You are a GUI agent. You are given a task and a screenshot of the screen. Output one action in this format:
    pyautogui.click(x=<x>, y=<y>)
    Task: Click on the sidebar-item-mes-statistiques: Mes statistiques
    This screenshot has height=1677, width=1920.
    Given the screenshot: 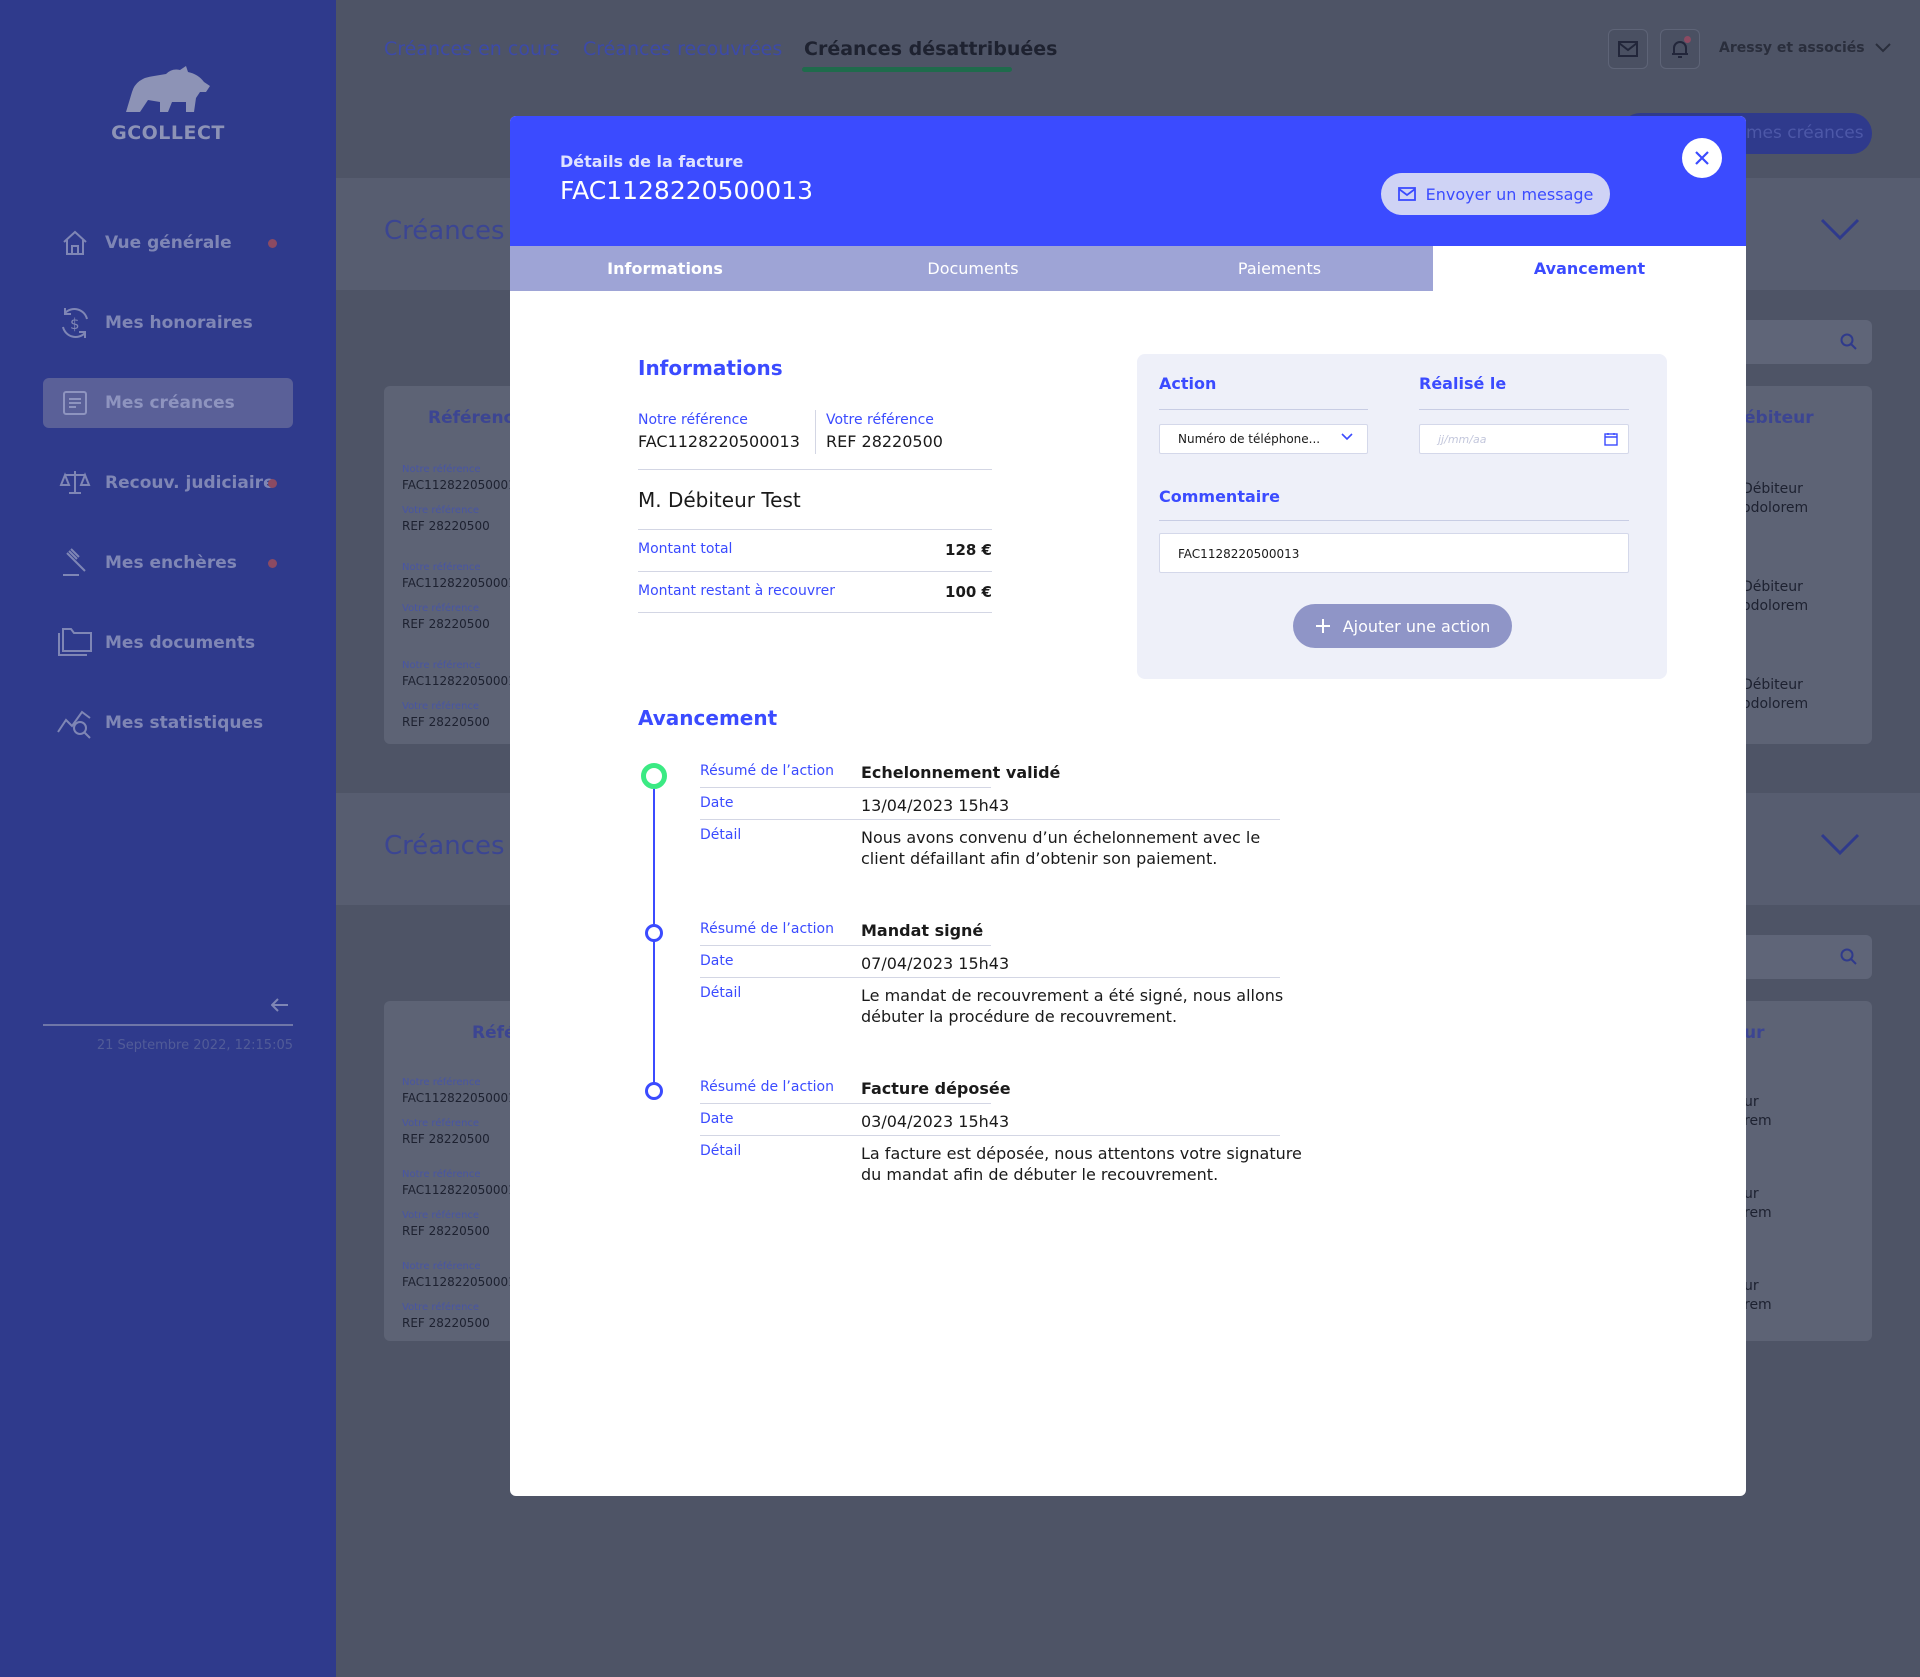 What is the action you would take?
    pyautogui.click(x=168, y=723)
    